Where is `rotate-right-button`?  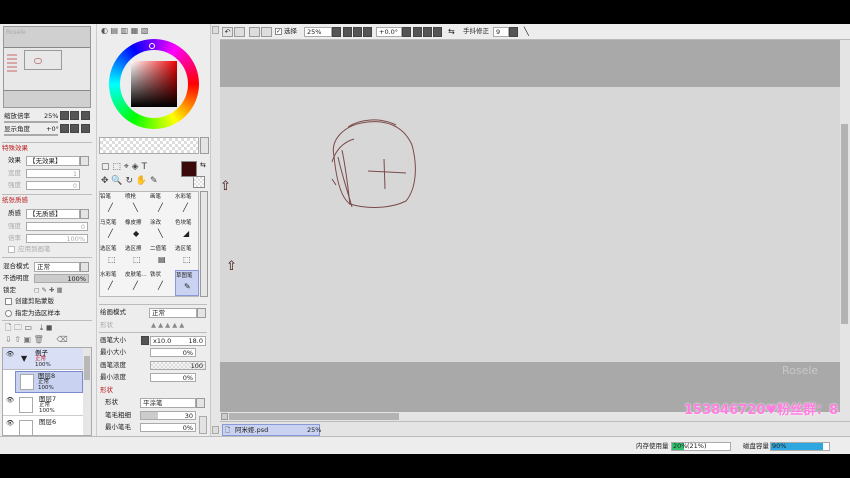 rotate-right-button is located at coordinates (74, 128).